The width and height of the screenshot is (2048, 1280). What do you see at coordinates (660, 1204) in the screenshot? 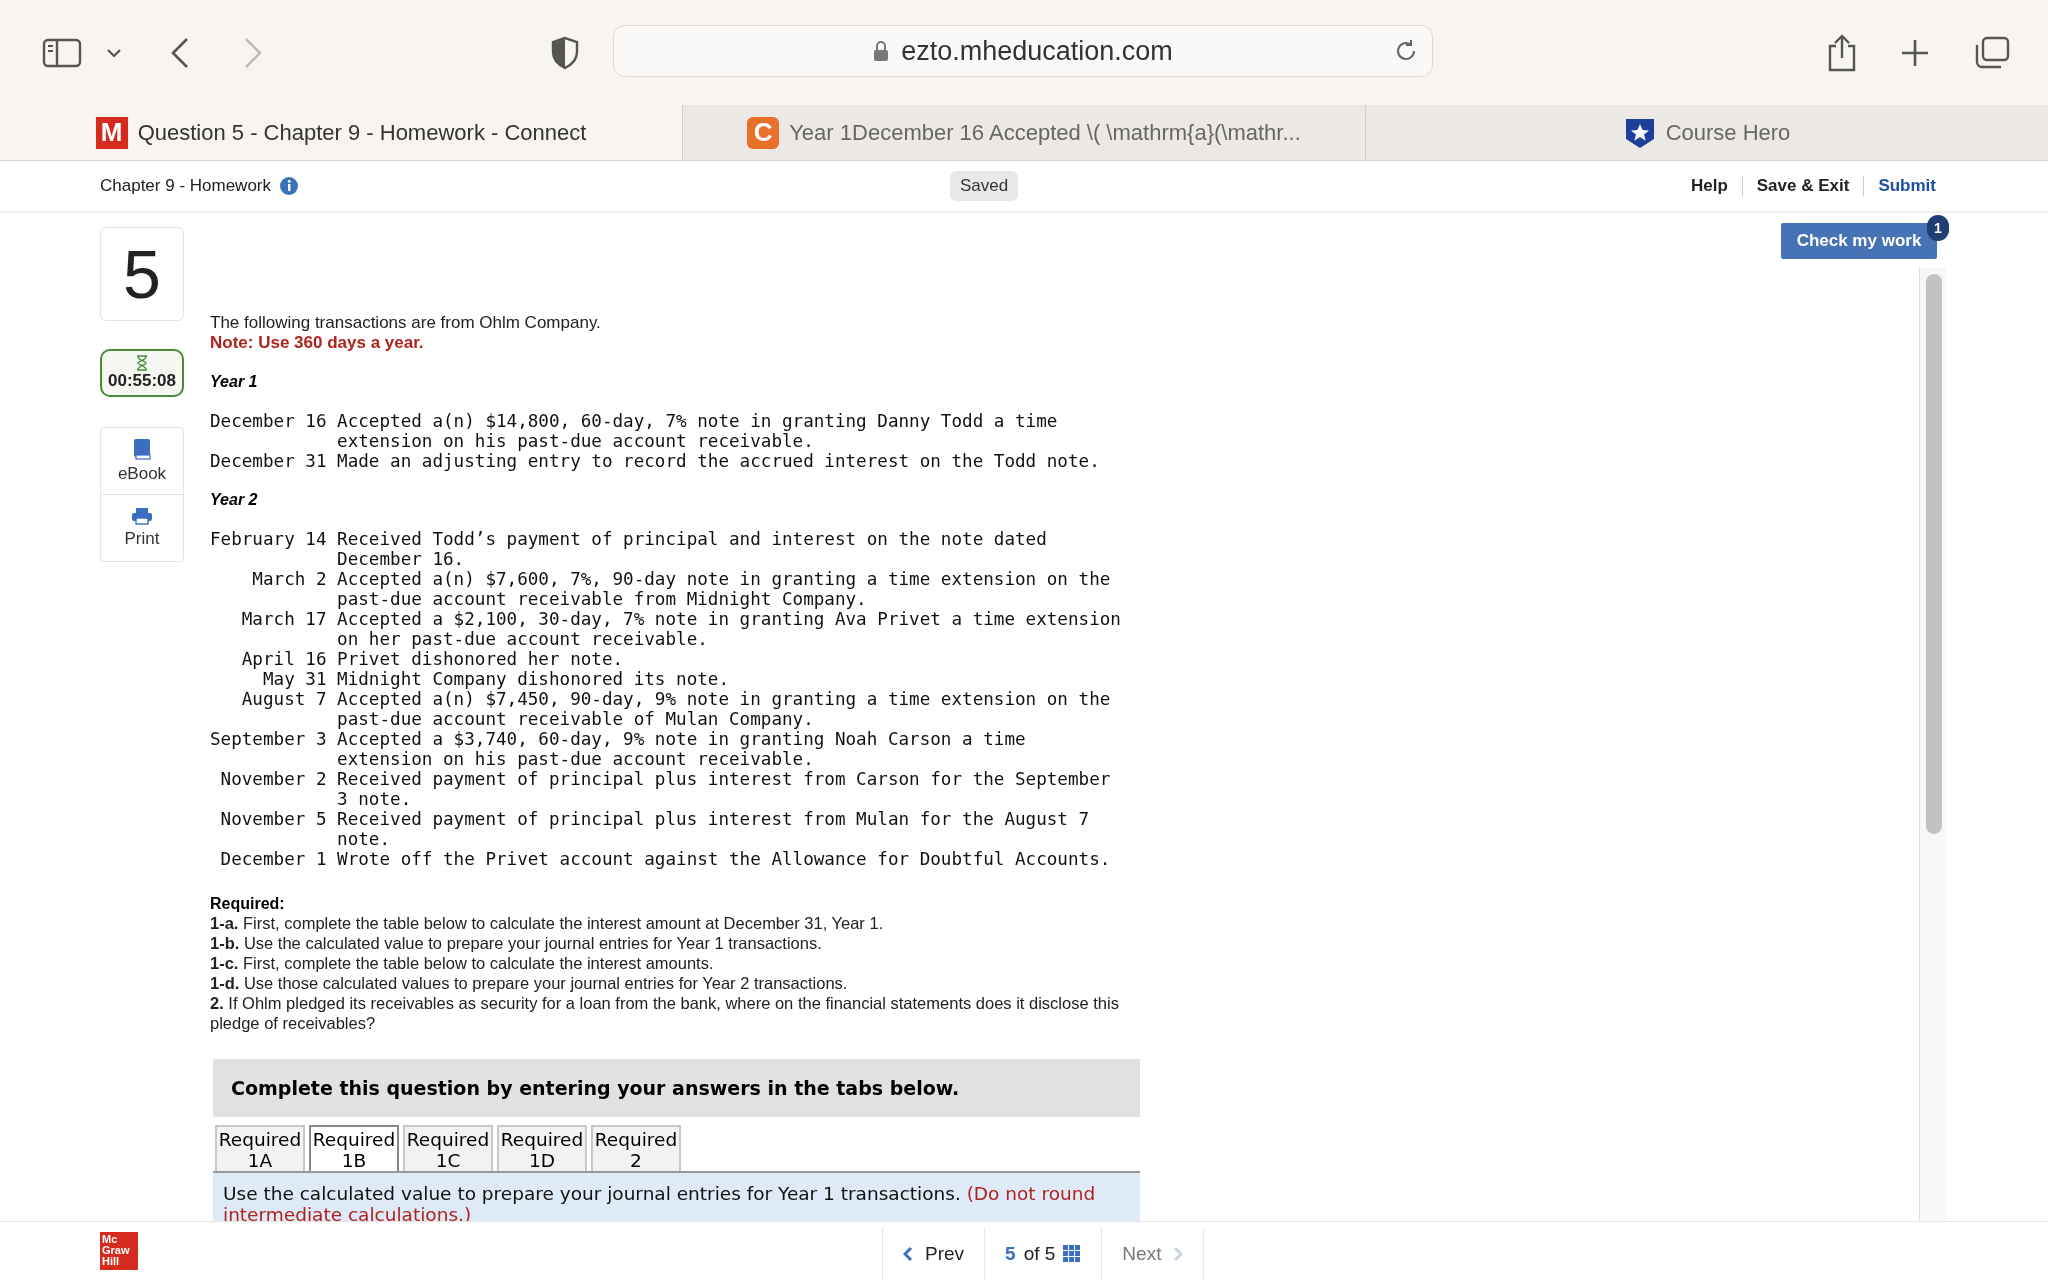
I see `instruction-text: Use the calculated value to prepare your journal entries for Year 1 transactions. (Do not round intermediate calculations.)` at bounding box center [660, 1204].